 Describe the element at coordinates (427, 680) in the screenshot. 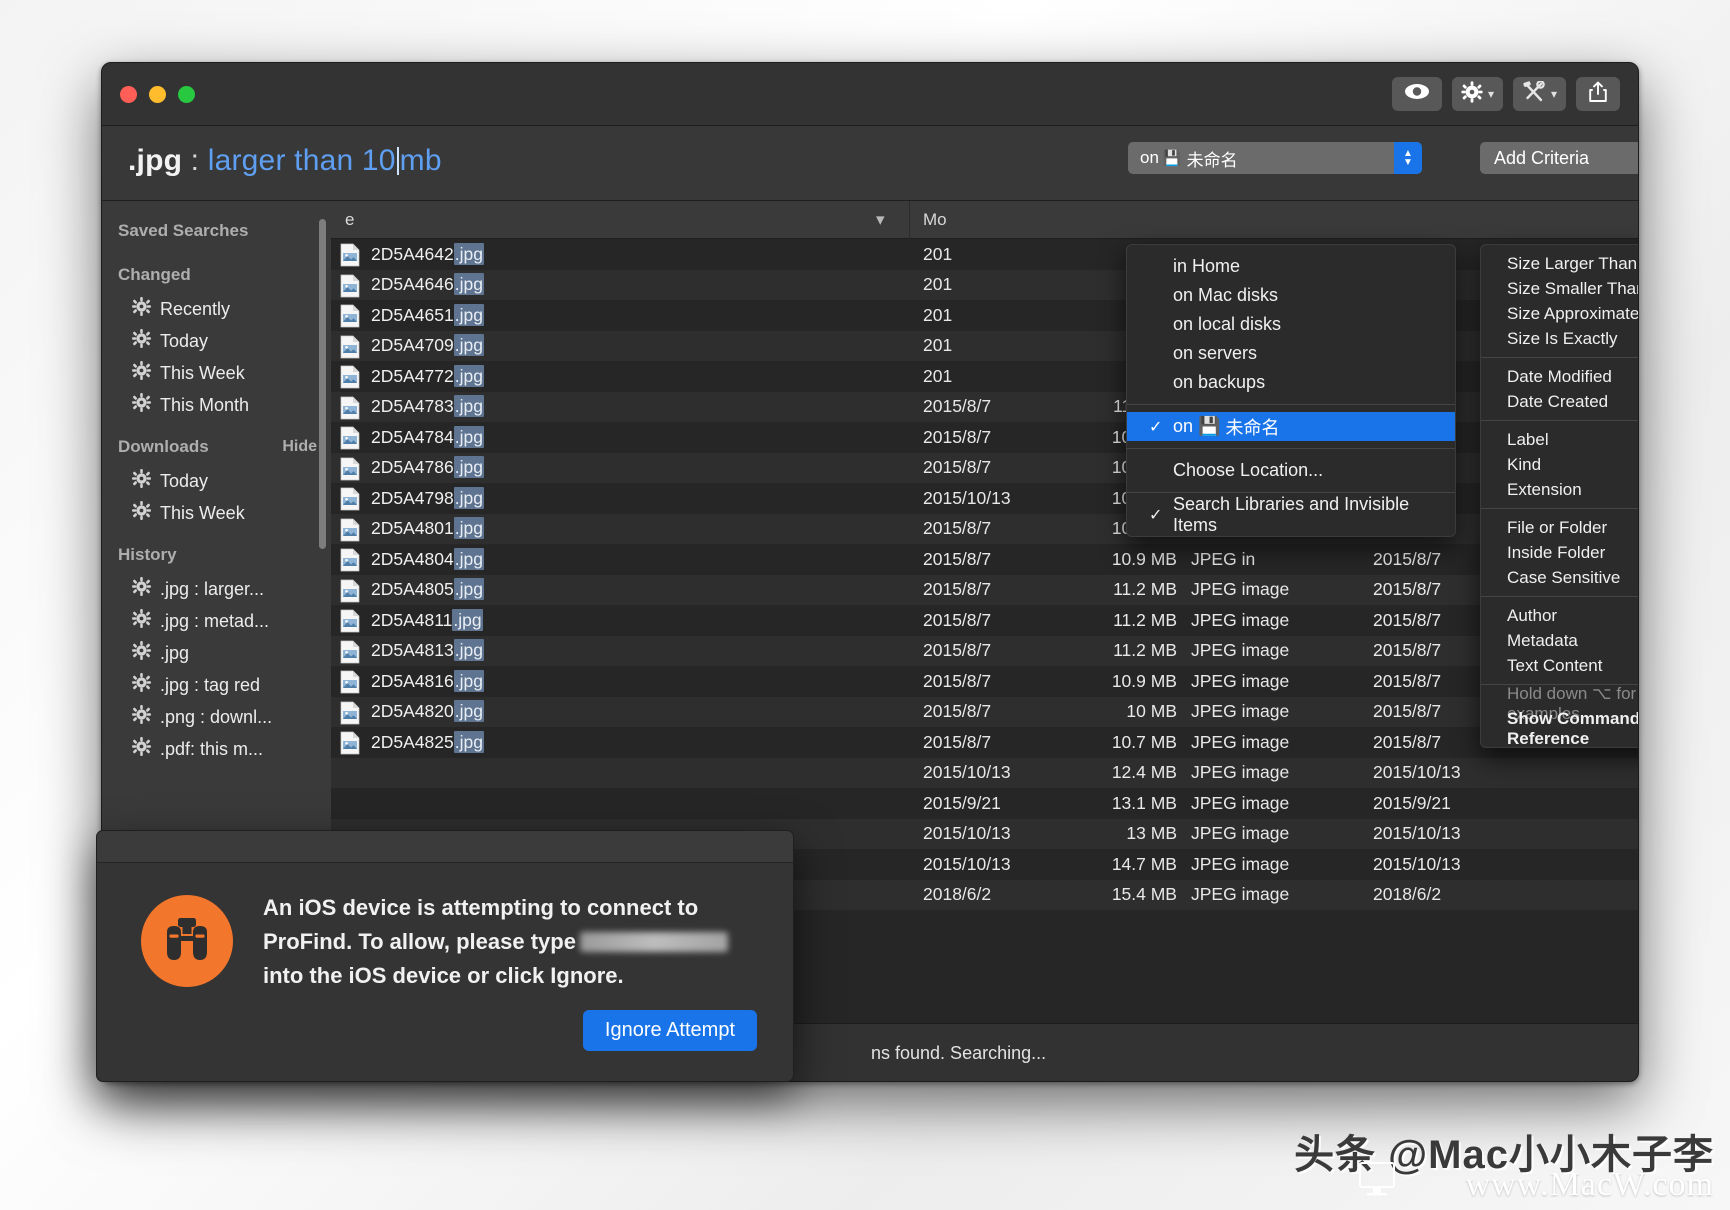

I see `cell-name: 2D5A4816.jpg` at that location.